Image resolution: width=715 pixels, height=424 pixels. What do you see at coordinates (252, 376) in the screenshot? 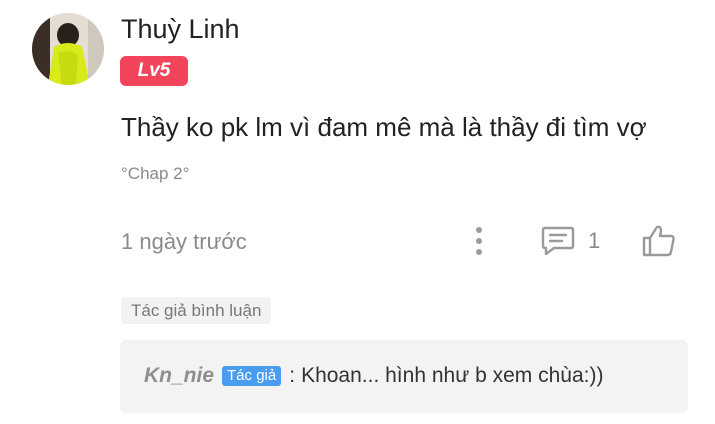
I see `author-badge: Tác giả` at bounding box center [252, 376].